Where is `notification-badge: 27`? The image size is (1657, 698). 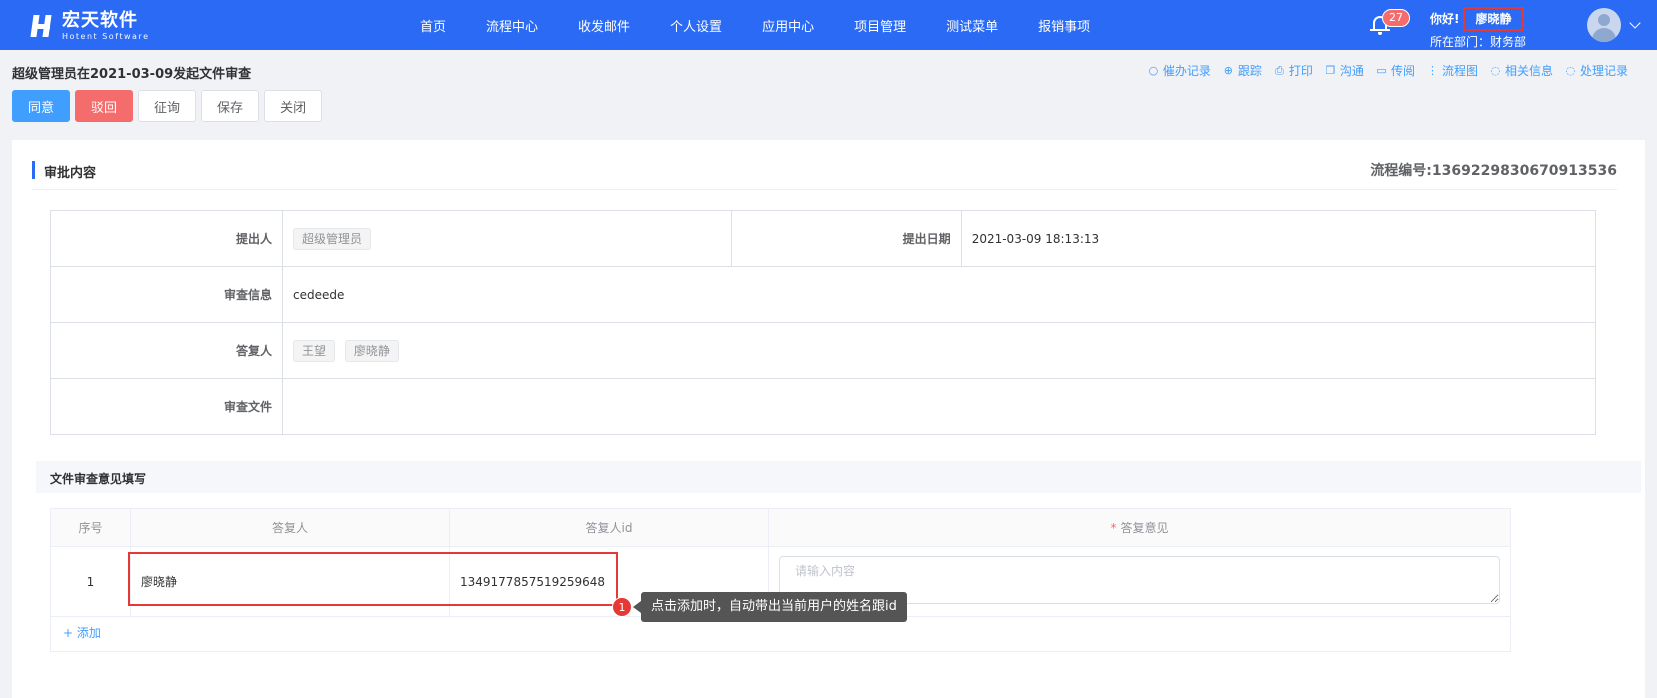 notification-badge: 27 is located at coordinates (1396, 18).